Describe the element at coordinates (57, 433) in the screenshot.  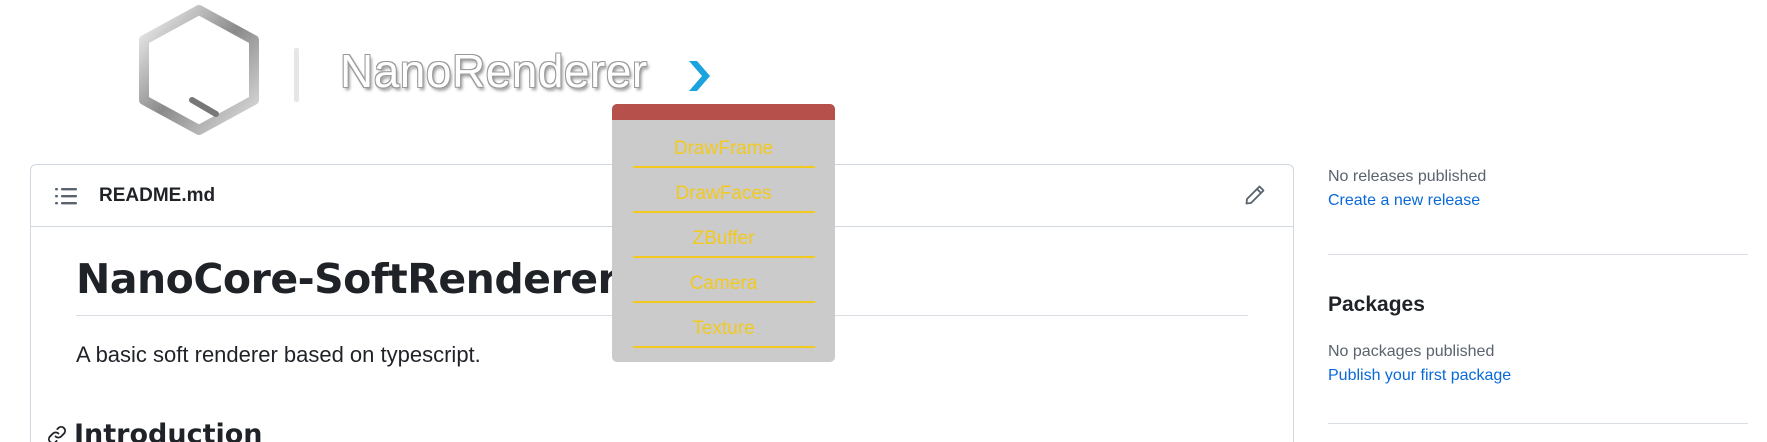
I see `link-icon` at that location.